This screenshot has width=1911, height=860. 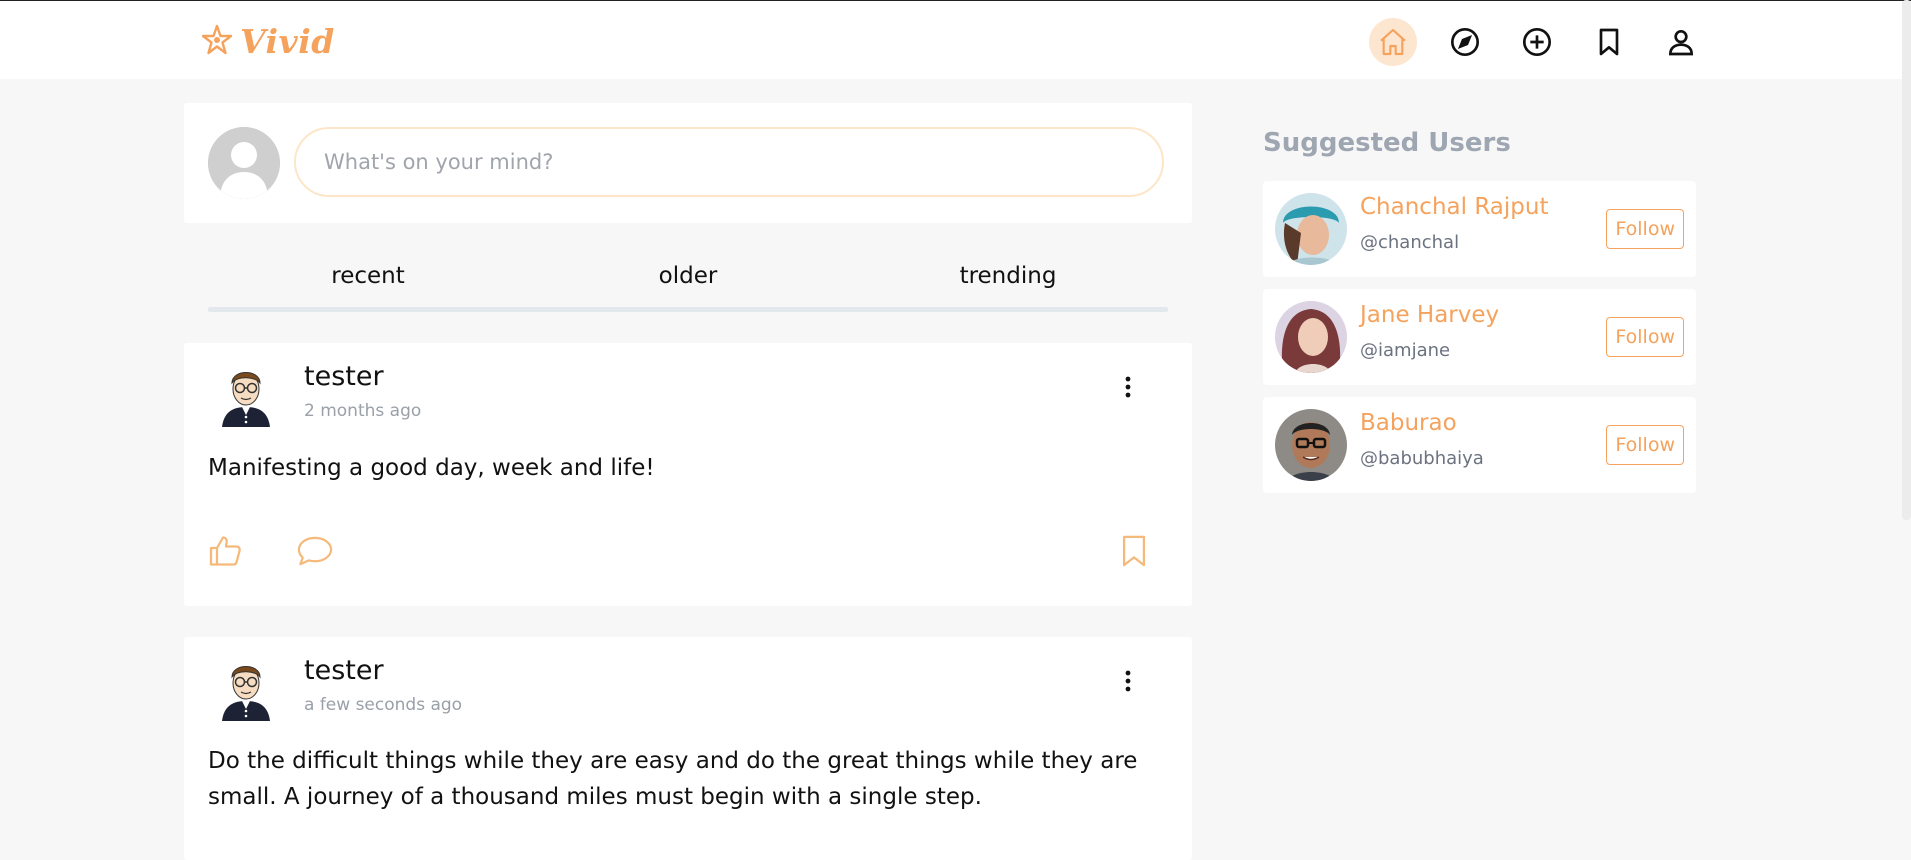 I want to click on home-icon, so click(x=1393, y=42).